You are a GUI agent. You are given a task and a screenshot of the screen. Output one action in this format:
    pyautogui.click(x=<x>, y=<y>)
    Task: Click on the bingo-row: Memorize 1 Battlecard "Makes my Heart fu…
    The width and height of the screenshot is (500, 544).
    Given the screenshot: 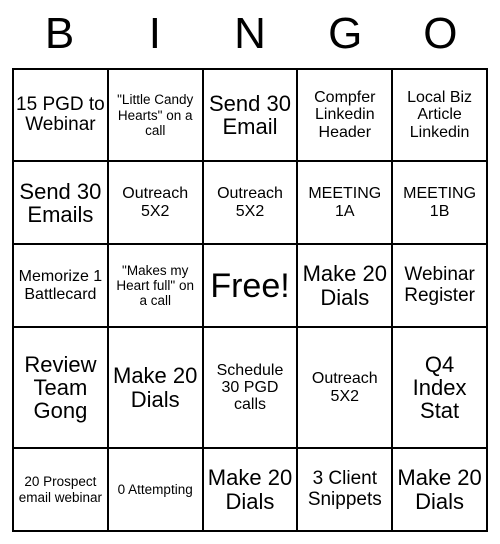 What is the action you would take?
    pyautogui.click(x=250, y=285)
    